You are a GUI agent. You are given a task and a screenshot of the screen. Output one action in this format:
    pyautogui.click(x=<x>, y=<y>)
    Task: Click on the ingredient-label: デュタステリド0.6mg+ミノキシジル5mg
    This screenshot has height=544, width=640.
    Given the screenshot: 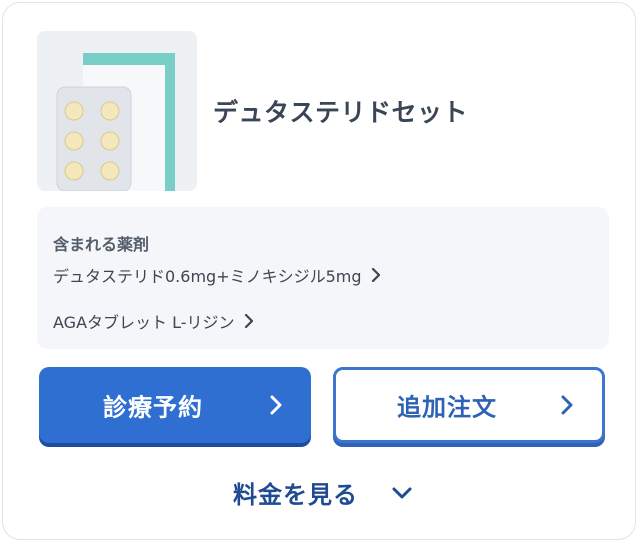 What is the action you would take?
    pyautogui.click(x=207, y=276)
    